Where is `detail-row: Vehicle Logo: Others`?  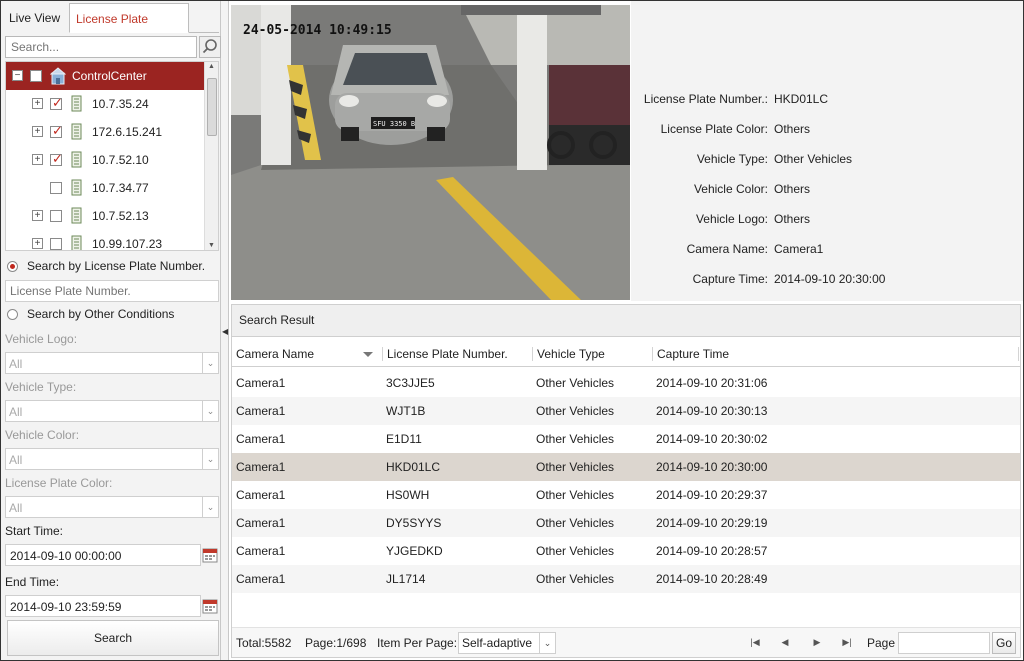 detail-row: Vehicle Logo: Others is located at coordinates (827, 221).